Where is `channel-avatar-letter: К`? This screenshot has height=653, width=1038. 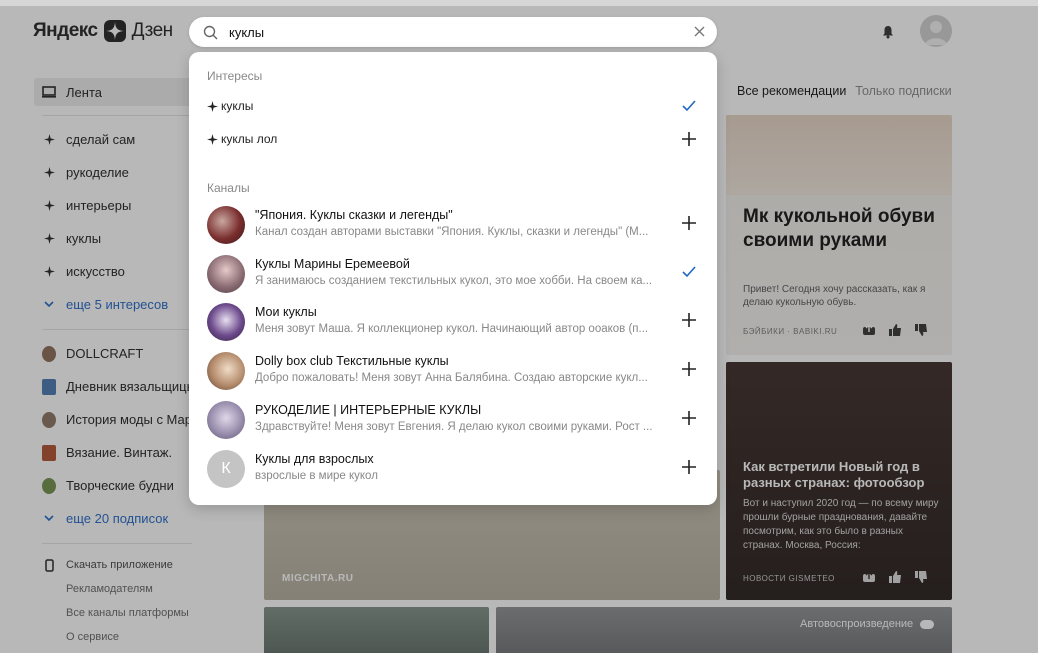
channel-avatar-letter: К is located at coordinates (226, 468).